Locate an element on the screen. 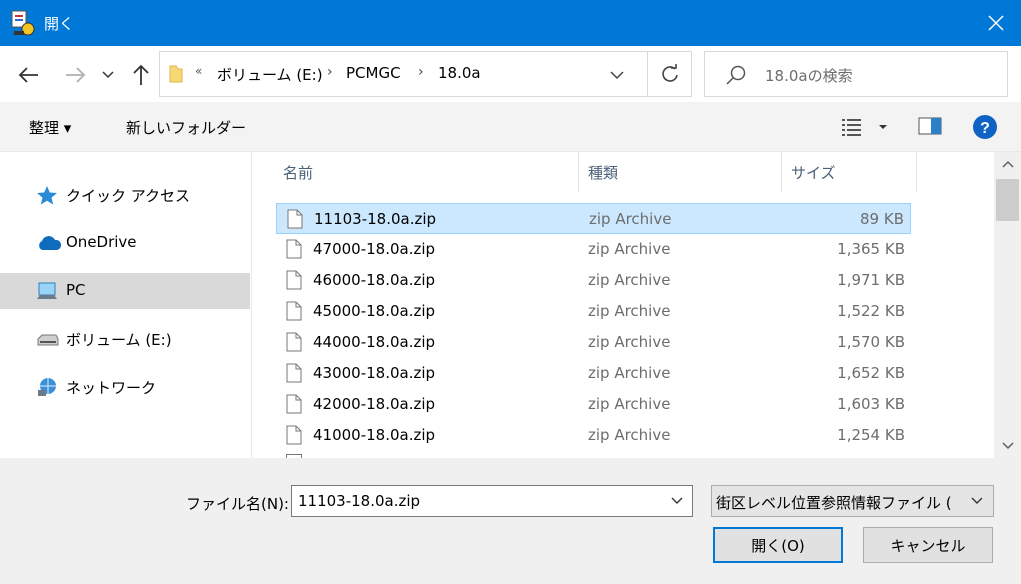  table-row: 45000-18.0a.zip zip Archive 1,522 KB is located at coordinates (593, 311).